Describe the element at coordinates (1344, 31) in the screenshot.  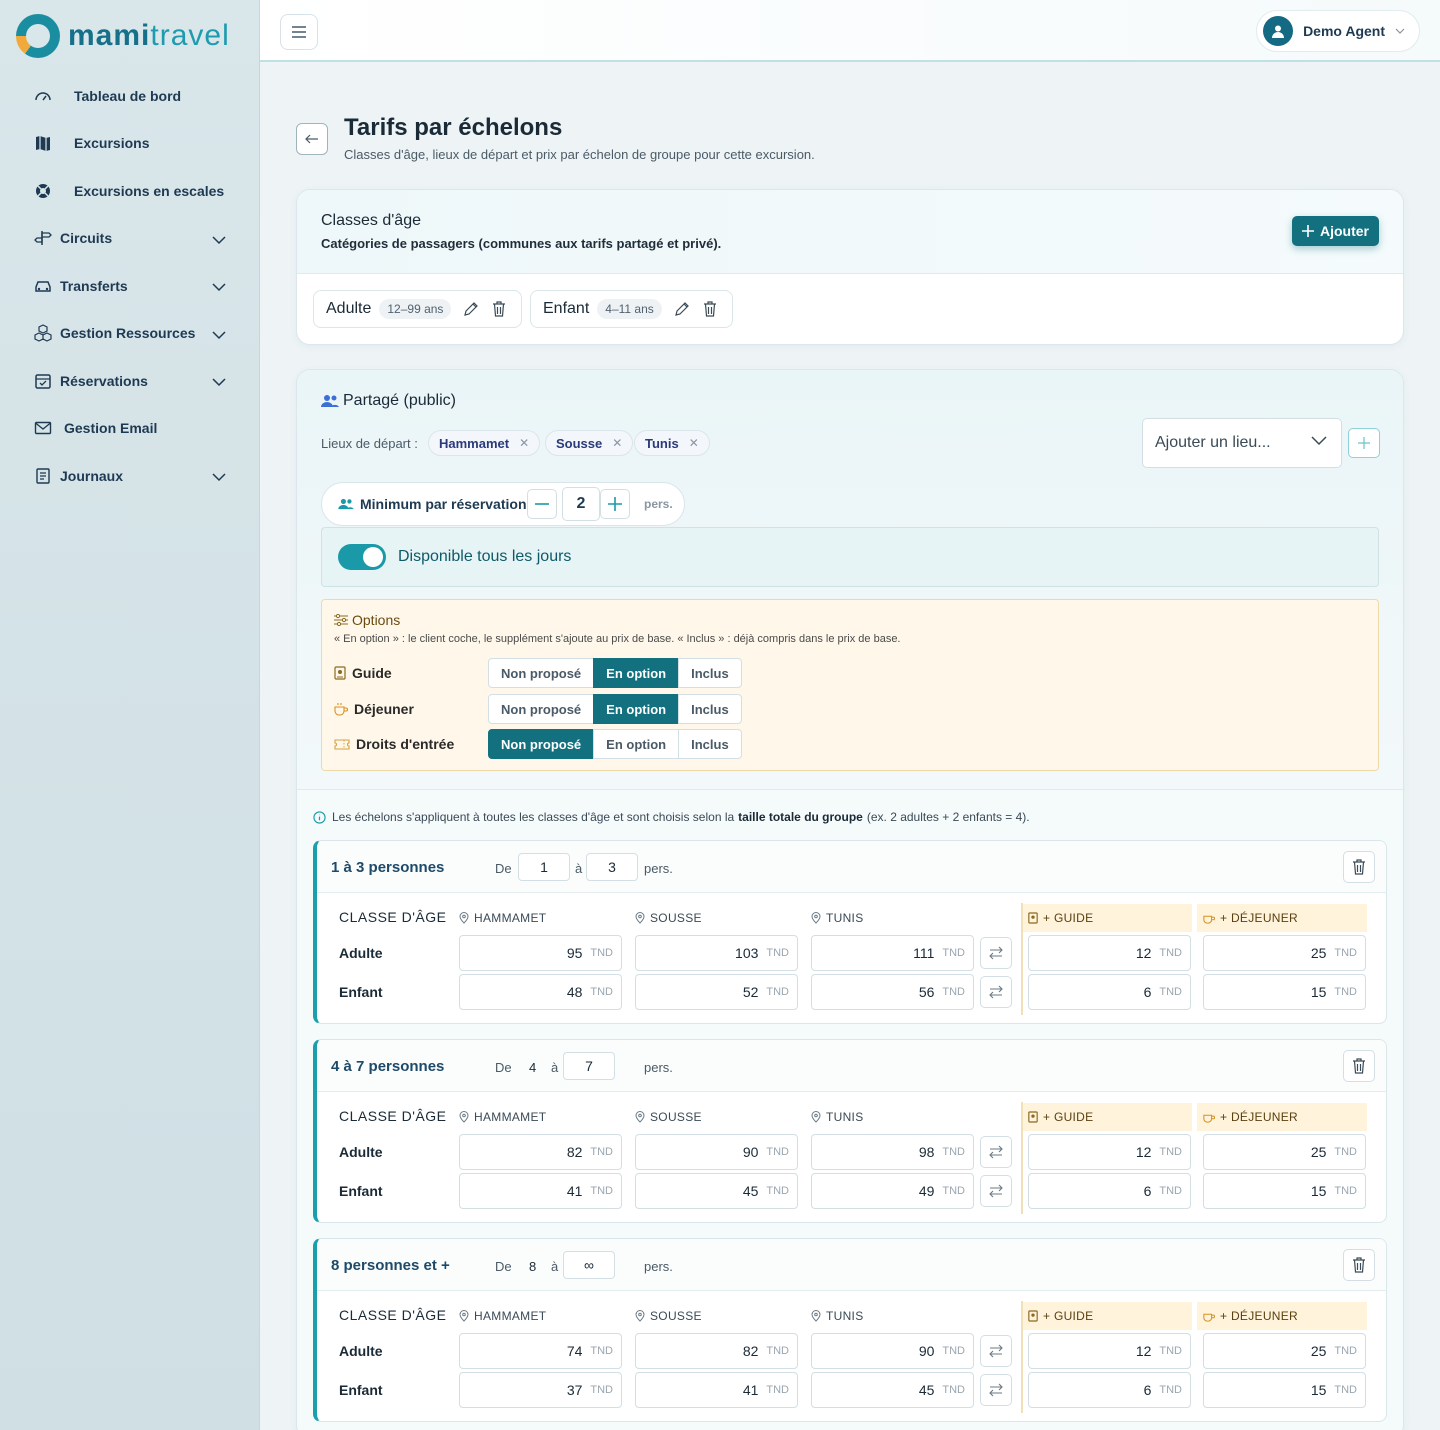
I see `user-name: Demo Agent` at that location.